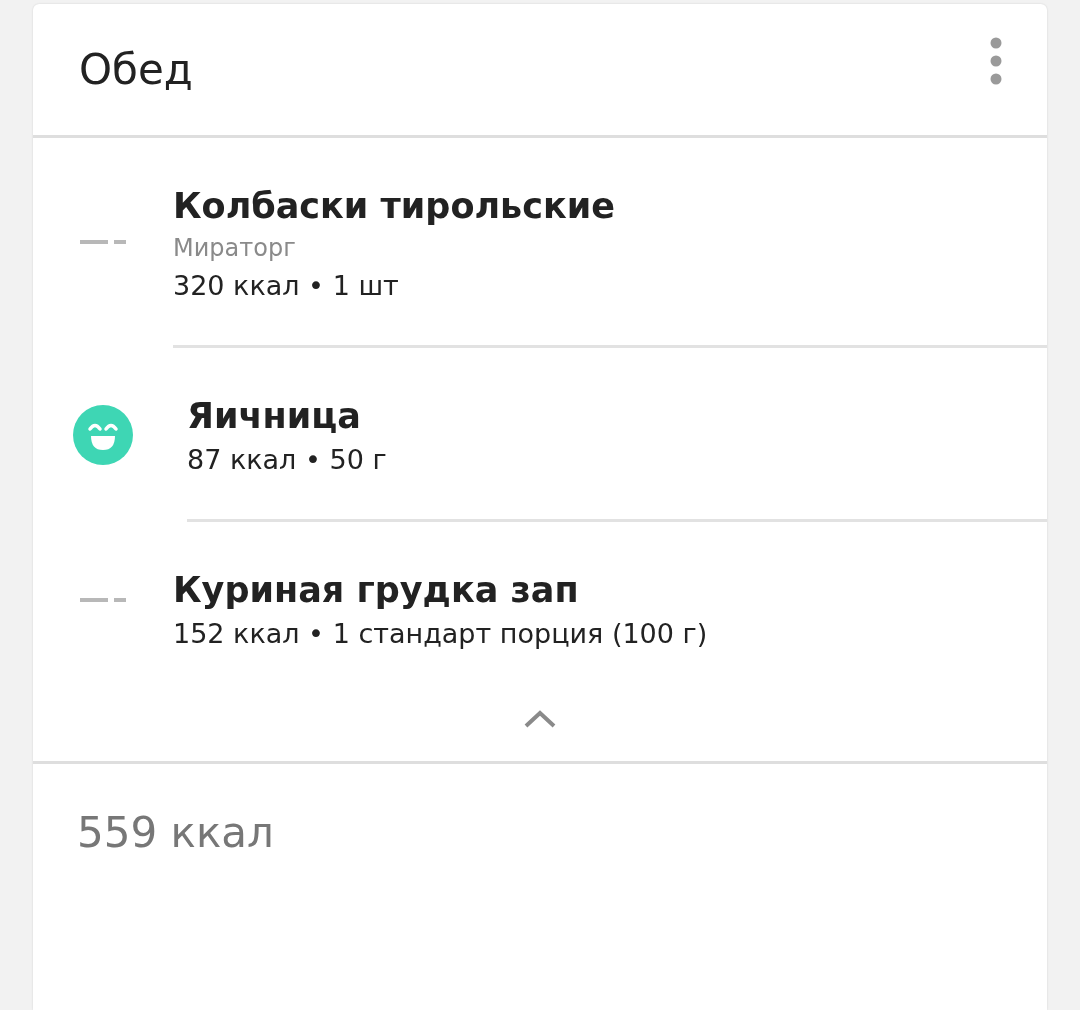 The image size is (1080, 1010). I want to click on food-calories-portion: 152 ккал • 1 стандарт порция (100 г), so click(441, 633).